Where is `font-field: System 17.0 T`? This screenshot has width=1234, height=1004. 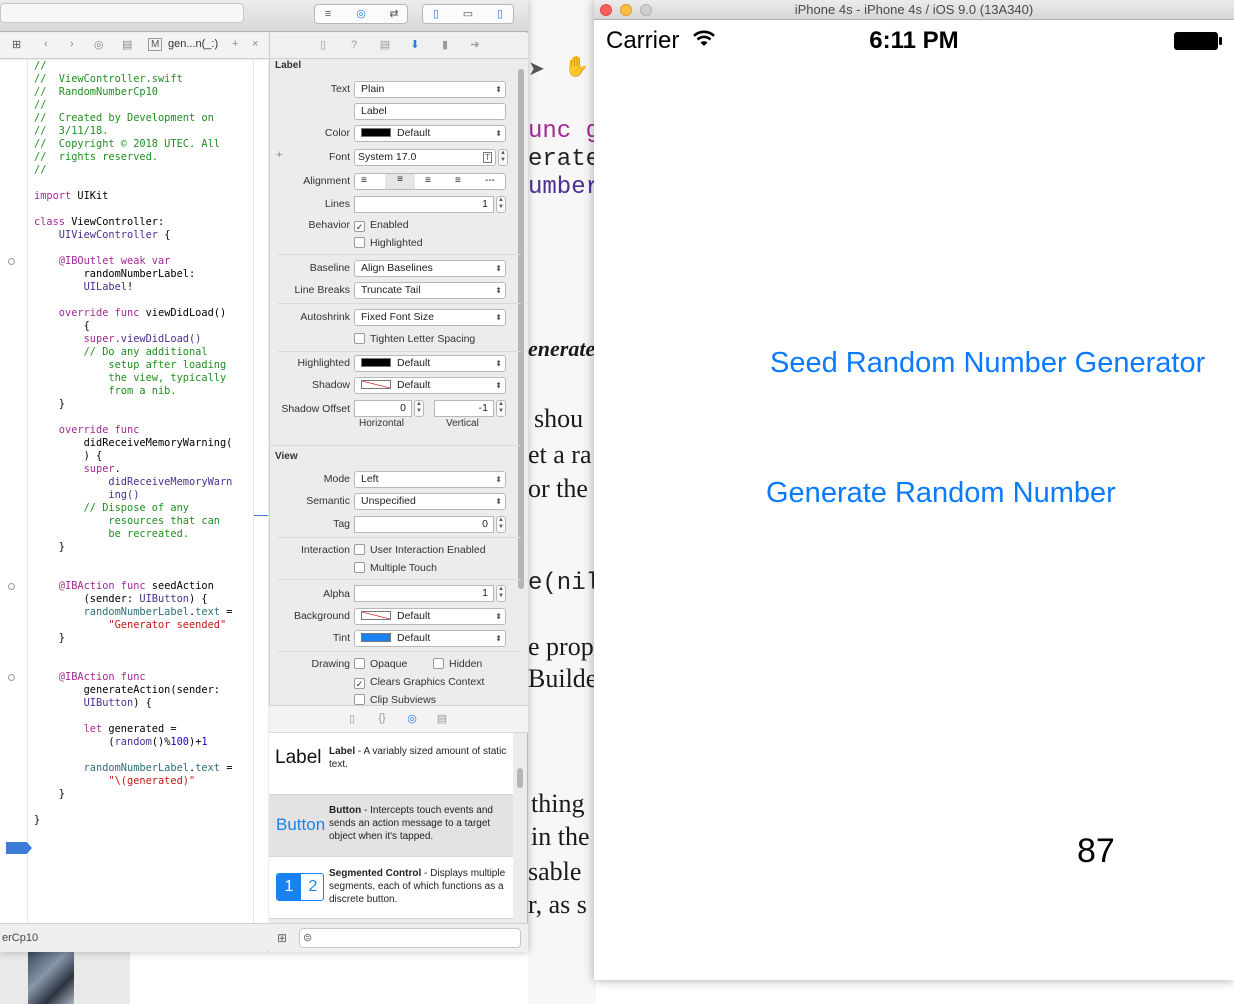 font-field: System 17.0 T is located at coordinates (425, 157).